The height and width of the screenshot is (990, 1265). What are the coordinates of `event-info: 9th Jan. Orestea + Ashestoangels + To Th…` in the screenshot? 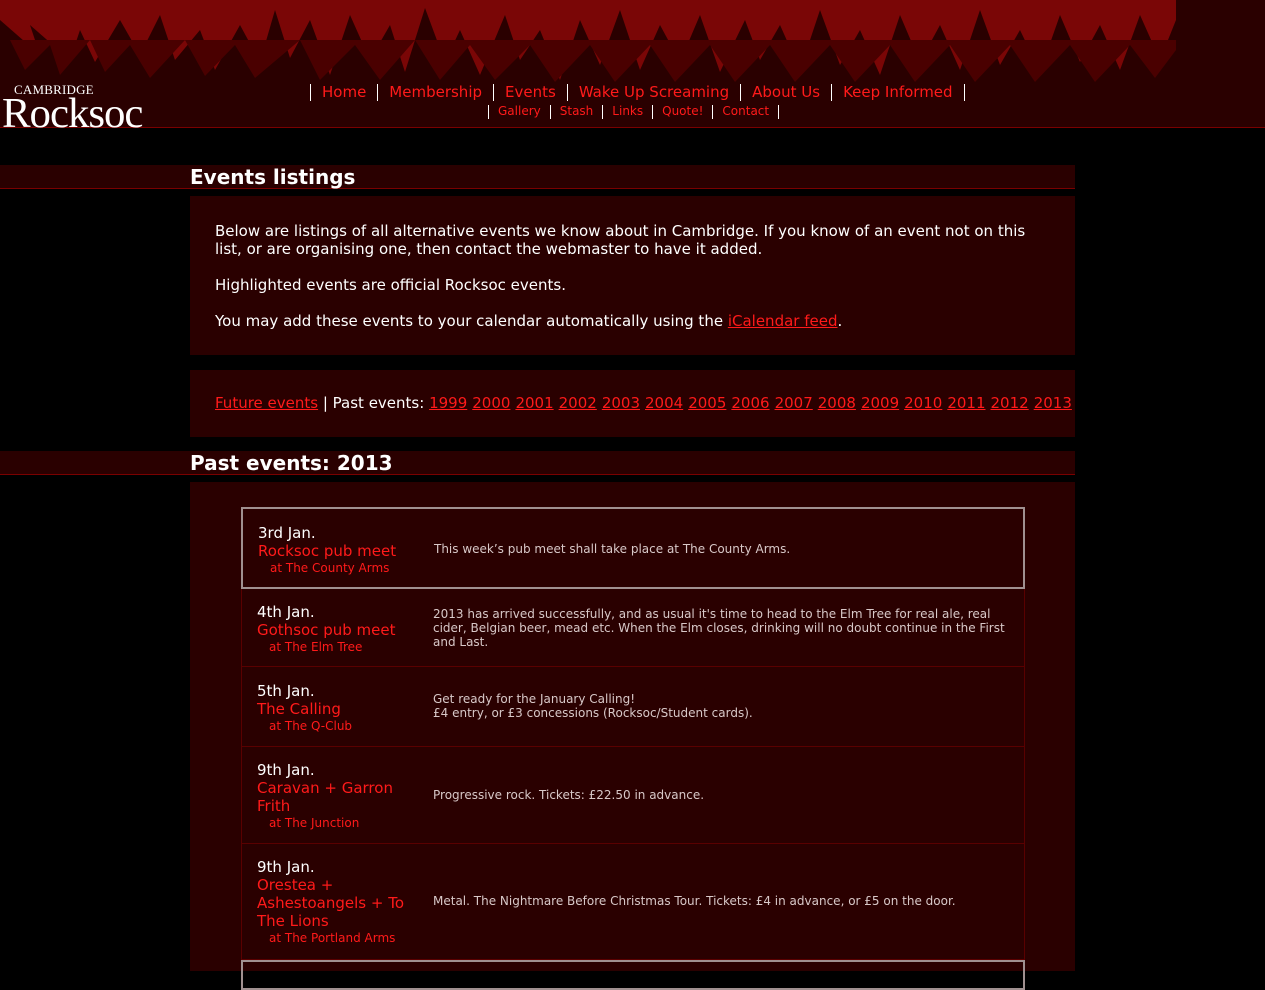 It's located at (337, 902).